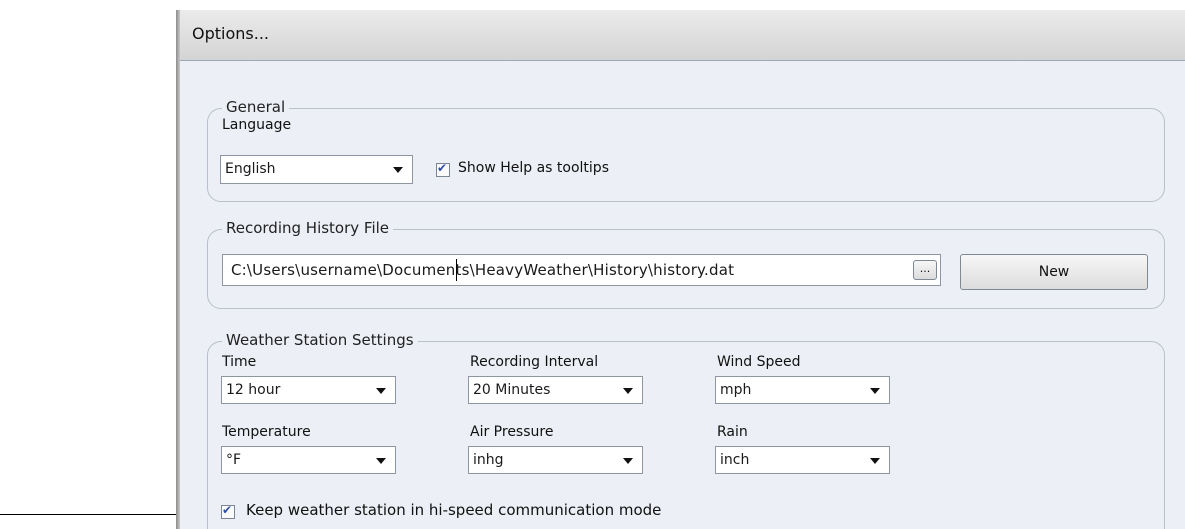 This screenshot has width=1185, height=529. Describe the element at coordinates (266, 432) in the screenshot. I see `temperature-label: Temperature` at that location.